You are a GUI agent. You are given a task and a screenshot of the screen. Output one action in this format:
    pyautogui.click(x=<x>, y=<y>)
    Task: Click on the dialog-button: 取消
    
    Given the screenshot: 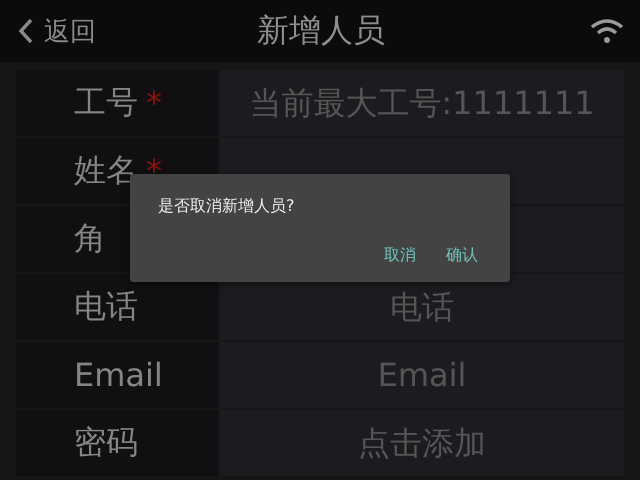 What is the action you would take?
    pyautogui.click(x=400, y=255)
    